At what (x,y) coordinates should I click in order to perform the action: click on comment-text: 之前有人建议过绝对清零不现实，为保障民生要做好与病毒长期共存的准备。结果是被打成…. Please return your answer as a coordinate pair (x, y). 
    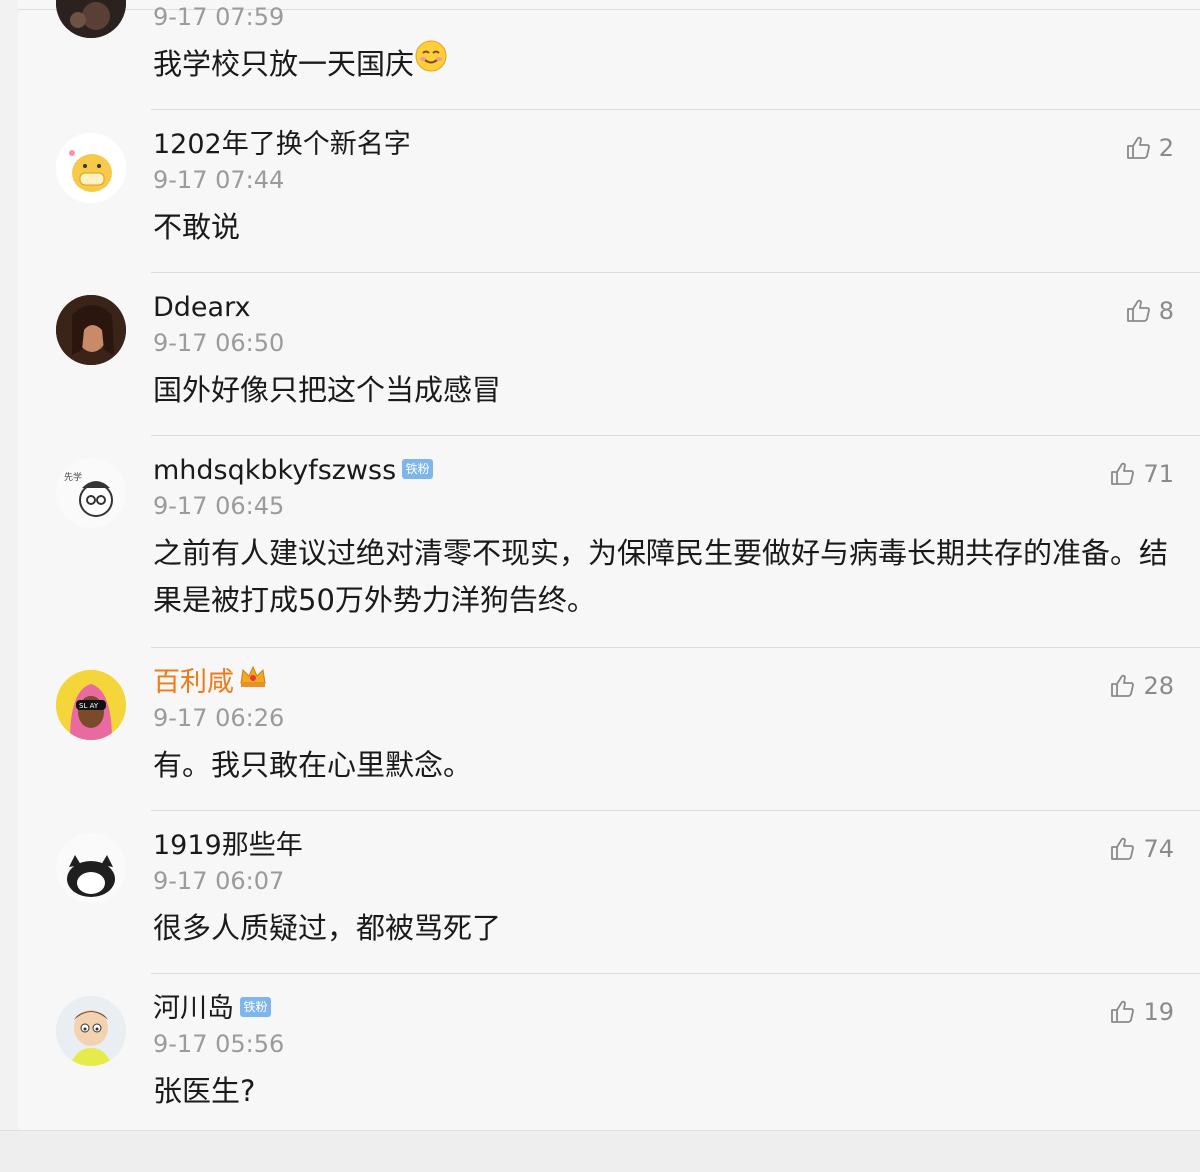
    Looking at the image, I should click on (668, 577).